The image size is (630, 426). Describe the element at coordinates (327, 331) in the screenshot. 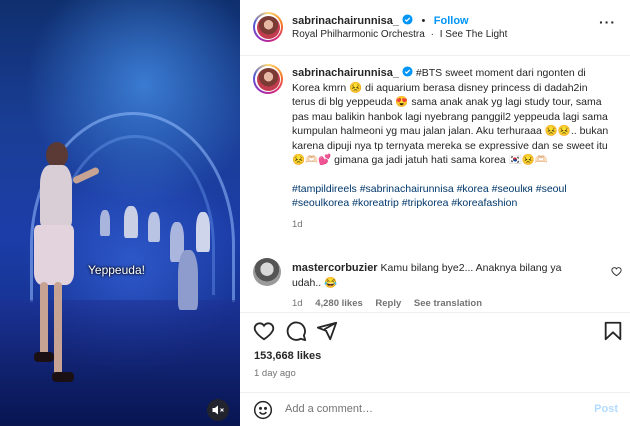

I see `share-paper-plane-icon` at that location.